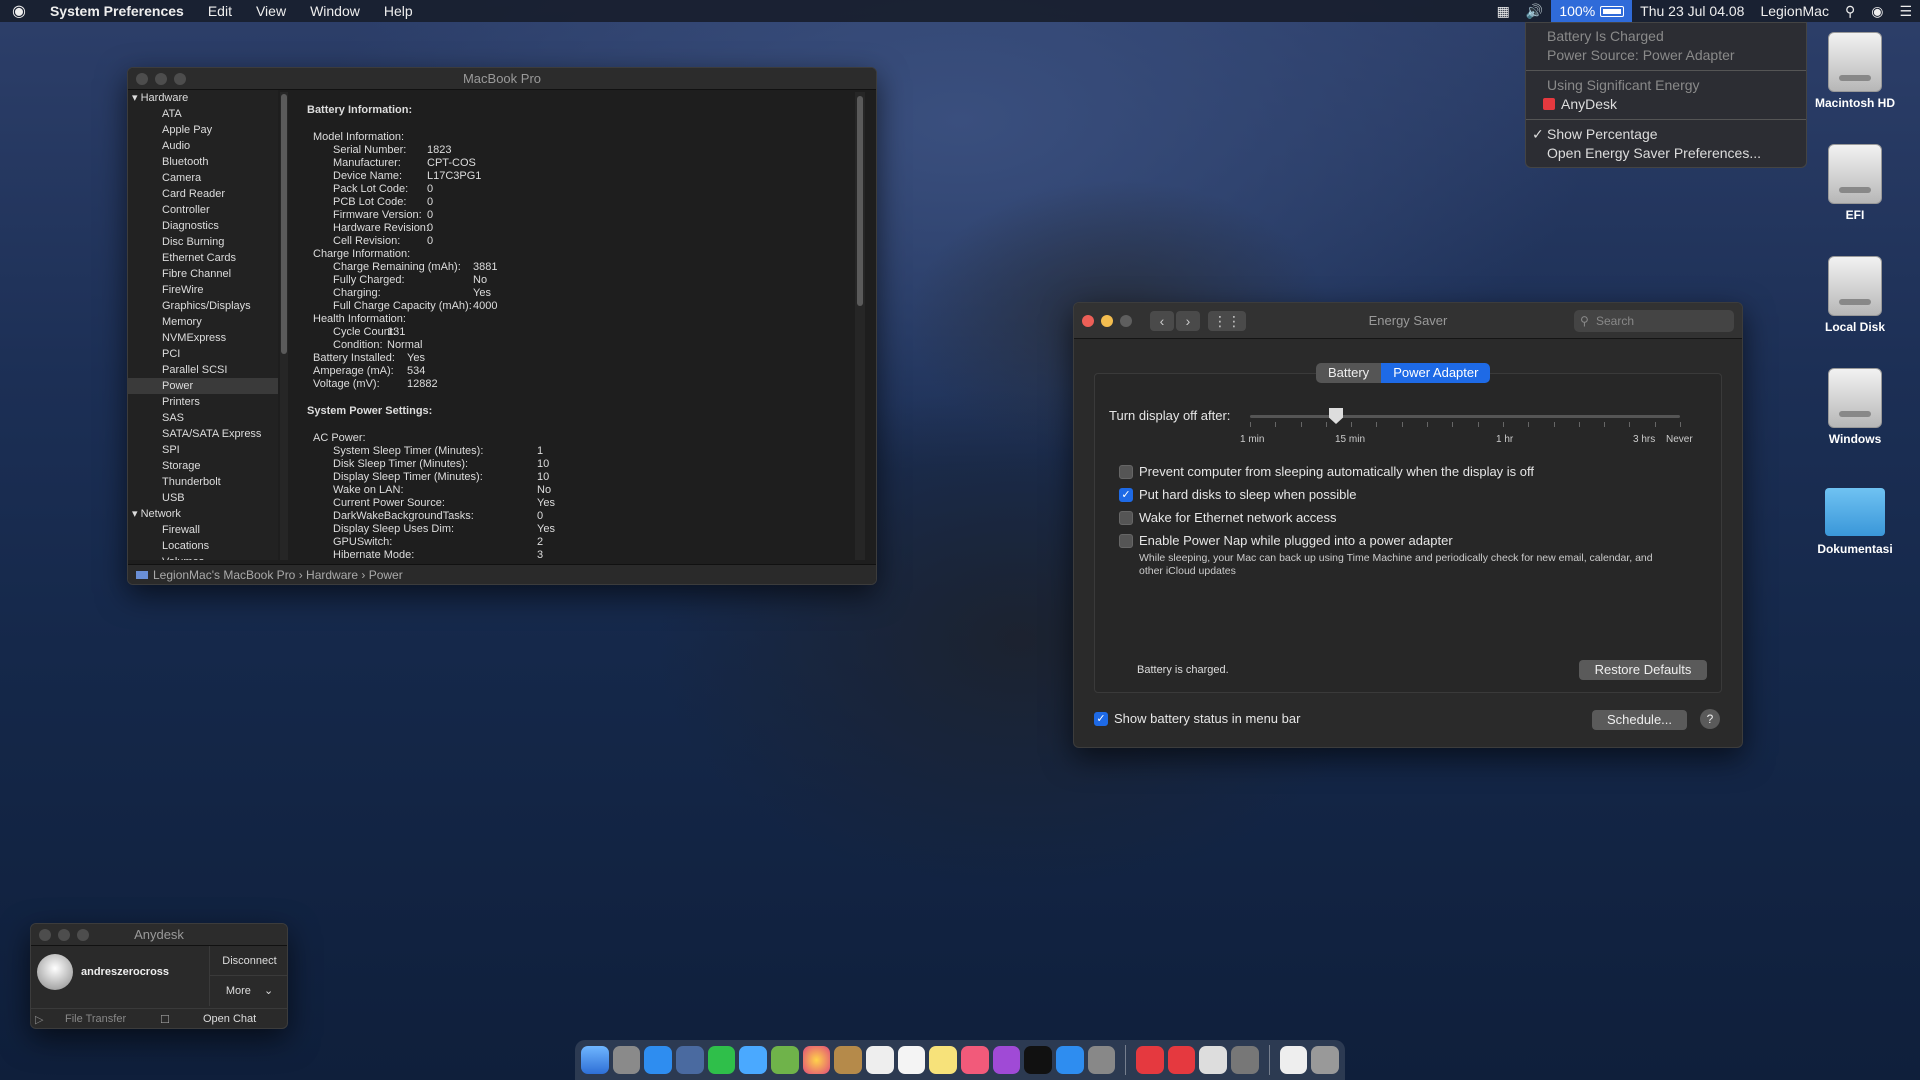 This screenshot has width=1920, height=1080. What do you see at coordinates (1101, 1060) in the screenshot?
I see `system-preferences-icon` at bounding box center [1101, 1060].